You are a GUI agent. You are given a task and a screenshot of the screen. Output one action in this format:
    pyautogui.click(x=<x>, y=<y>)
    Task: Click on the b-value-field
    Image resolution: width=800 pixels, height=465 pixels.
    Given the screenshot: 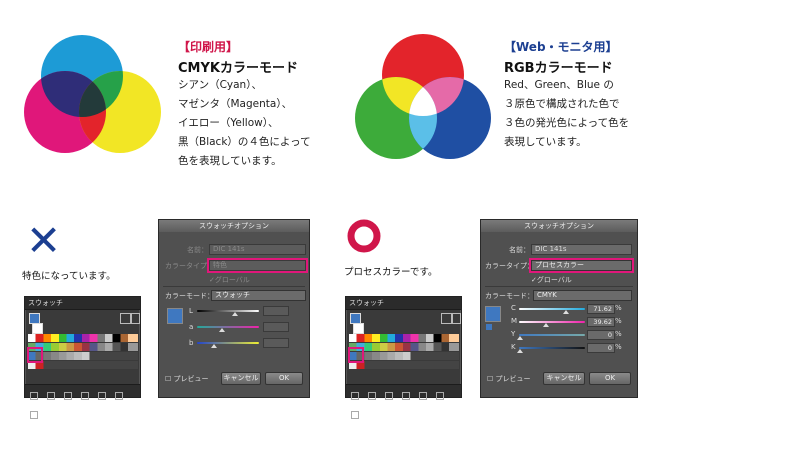 What is the action you would take?
    pyautogui.click(x=276, y=343)
    